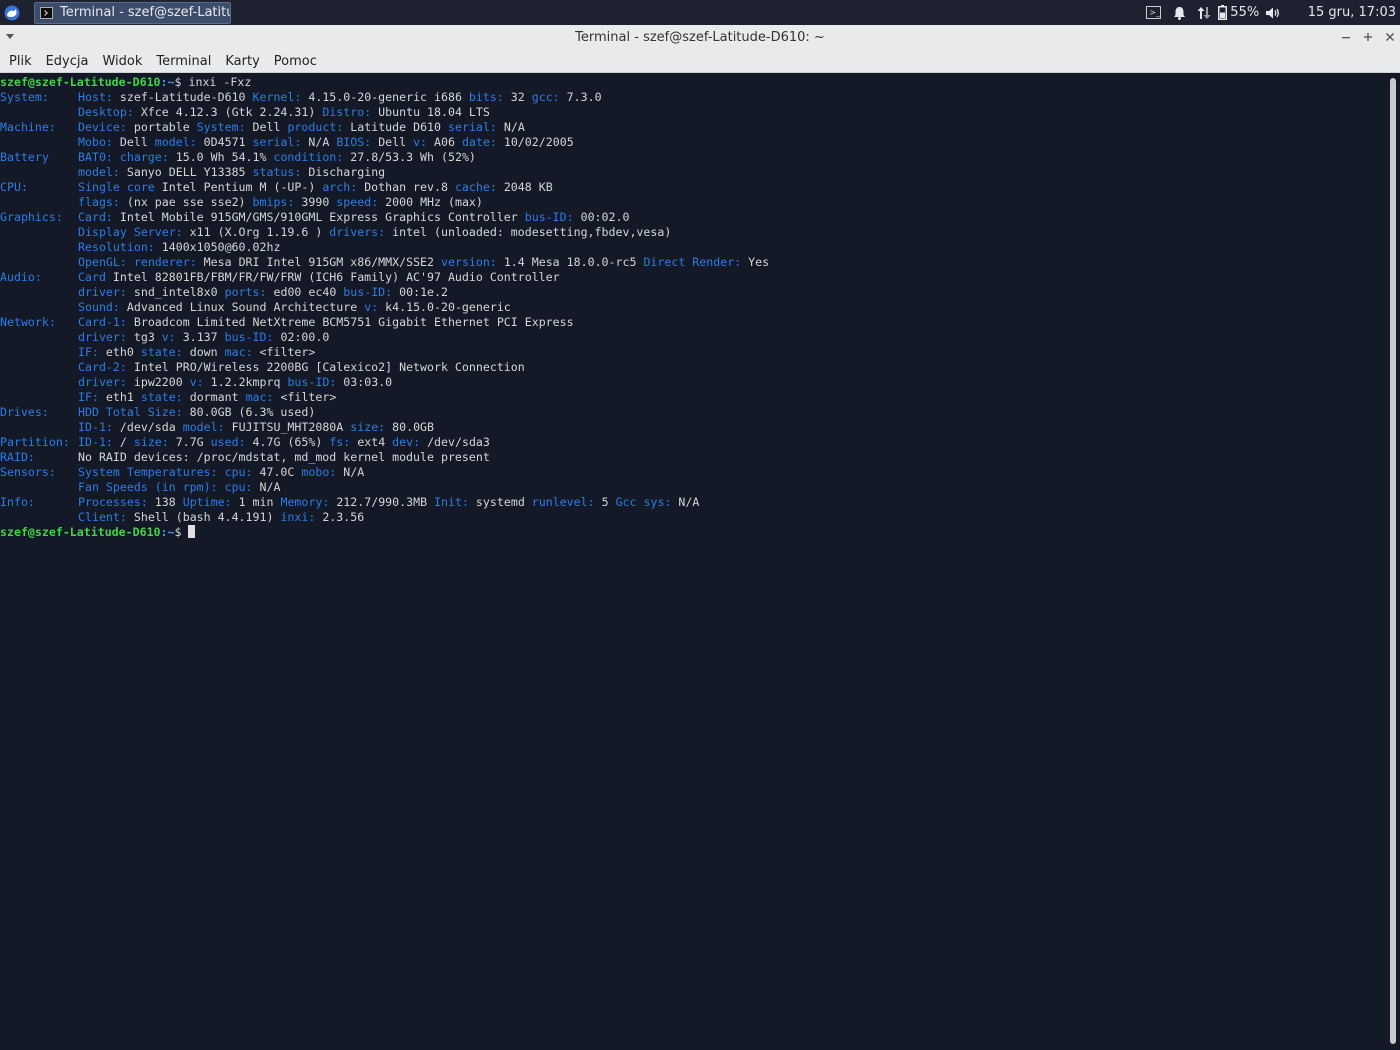  Describe the element at coordinates (1352, 12) in the screenshot. I see `clock: 15 gru, 17:03` at that location.